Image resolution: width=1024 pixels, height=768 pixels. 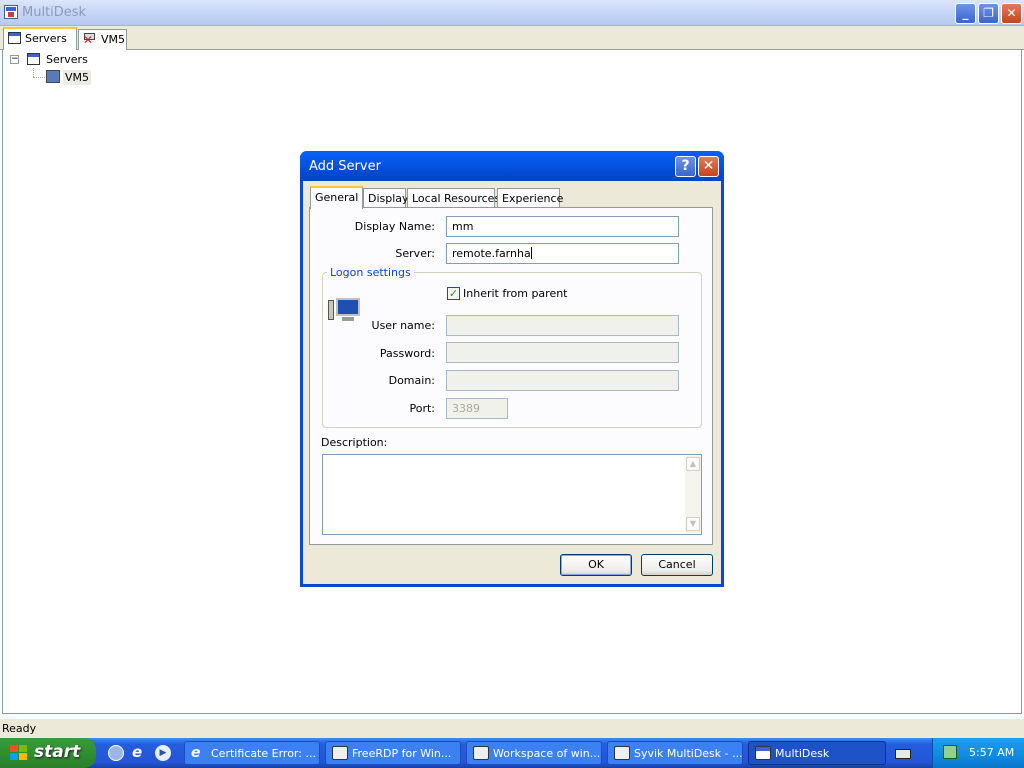 What do you see at coordinates (57, 752) in the screenshot?
I see `start-label: start` at bounding box center [57, 752].